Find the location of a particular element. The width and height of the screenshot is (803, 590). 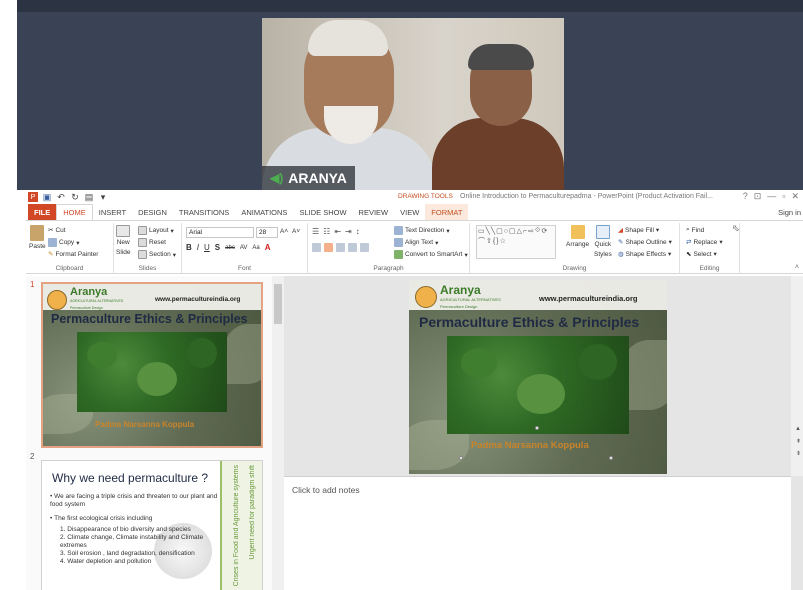

redo-icon: ↻ is located at coordinates (75, 197).